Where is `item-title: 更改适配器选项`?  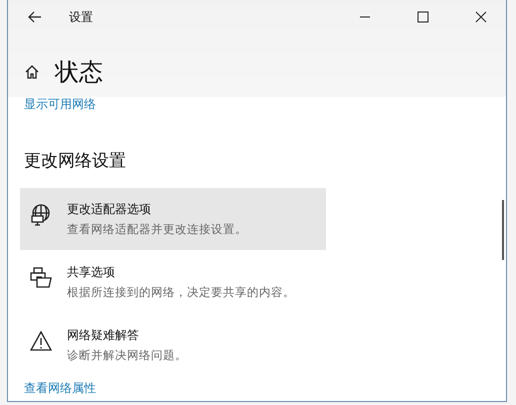 item-title: 更改适配器选项 is located at coordinates (109, 209).